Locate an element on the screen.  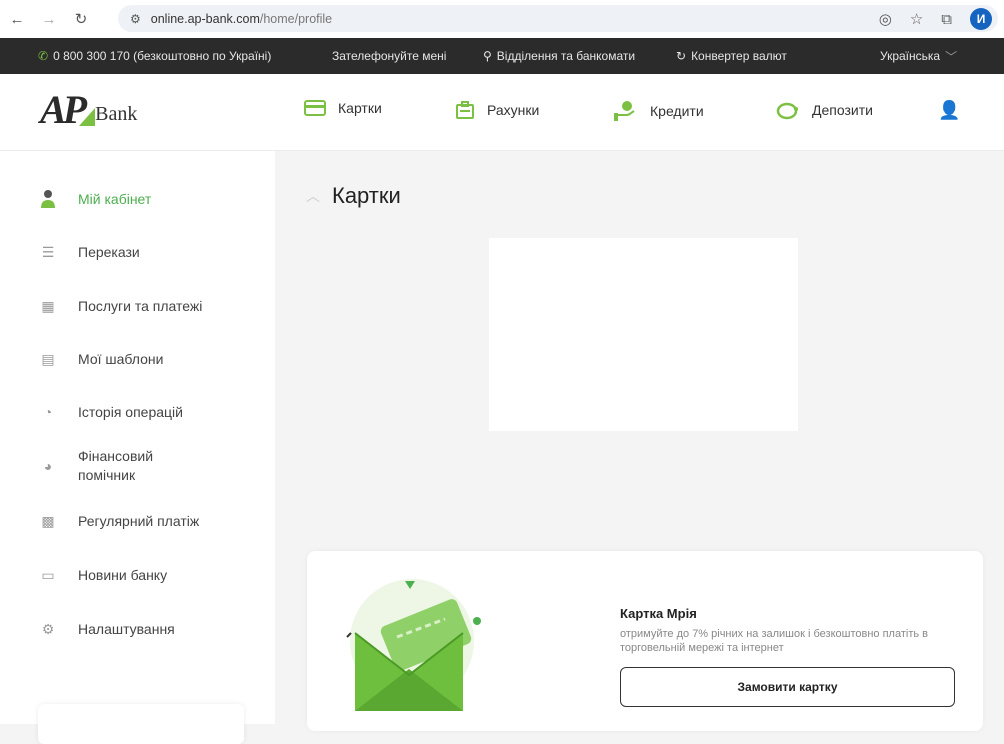
login-user-icon: 👤 is located at coordinates (949, 110).